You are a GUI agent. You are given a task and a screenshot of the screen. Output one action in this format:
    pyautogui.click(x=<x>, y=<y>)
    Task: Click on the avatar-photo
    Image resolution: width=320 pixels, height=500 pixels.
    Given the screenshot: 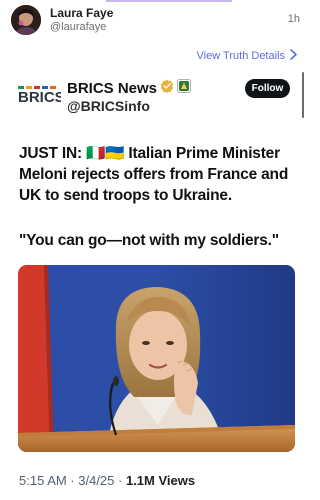 What is the action you would take?
    pyautogui.click(x=26, y=20)
    